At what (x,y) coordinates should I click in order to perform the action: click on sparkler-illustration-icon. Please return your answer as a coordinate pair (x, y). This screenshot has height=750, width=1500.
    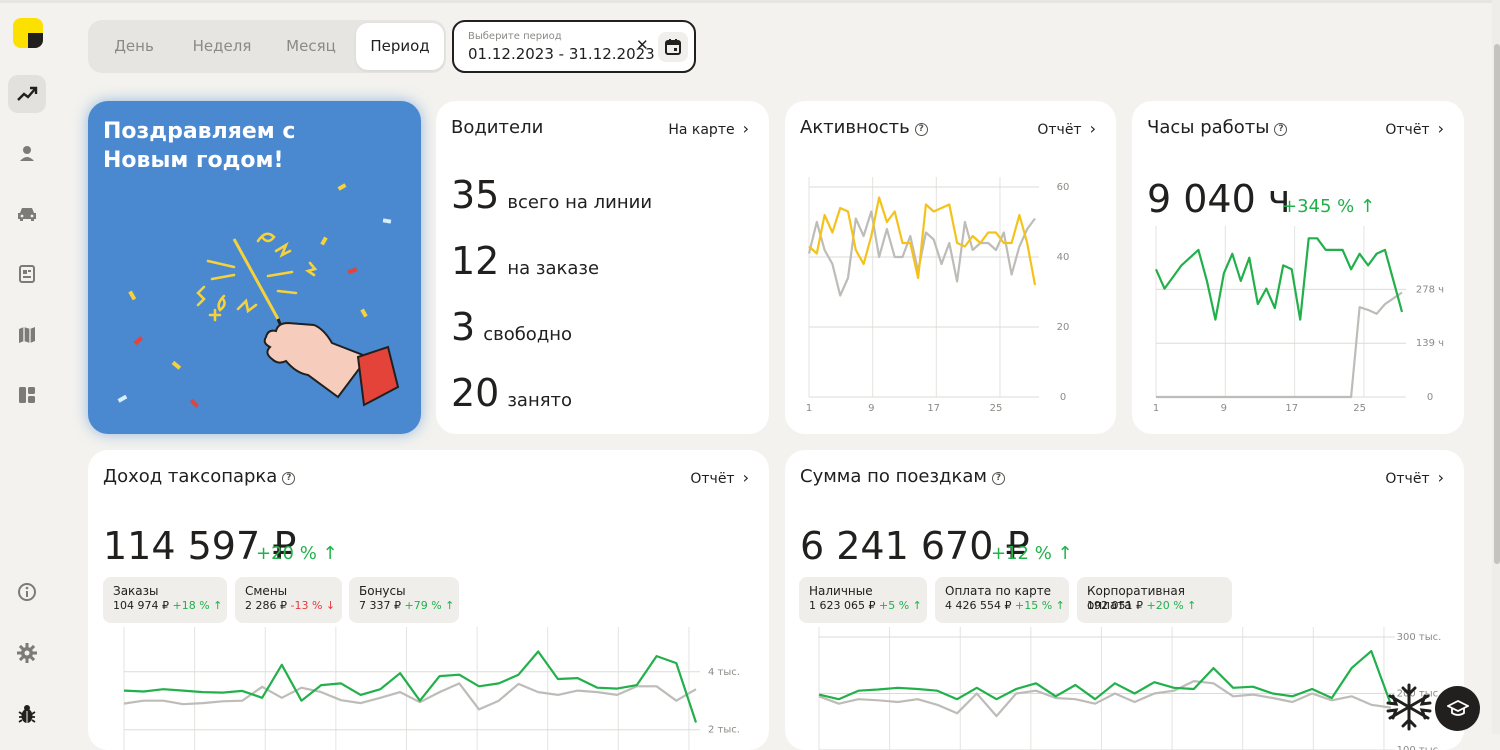
    Looking at the image, I should click on (258, 295).